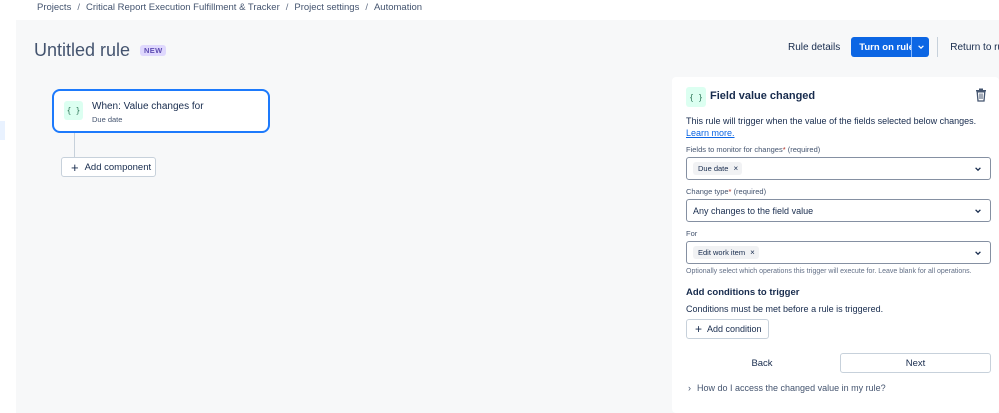 This screenshot has width=999, height=413. What do you see at coordinates (743, 292) in the screenshot?
I see `conditions-title: Add conditions to trigger` at bounding box center [743, 292].